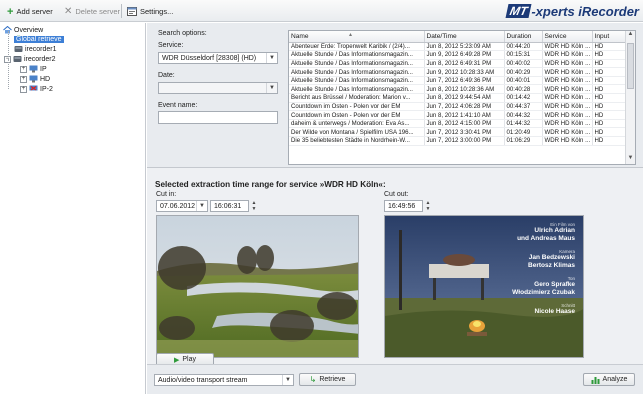  Describe the element at coordinates (551, 266) in the screenshot. I see `credit-name: Bertosz Klimas` at that location.